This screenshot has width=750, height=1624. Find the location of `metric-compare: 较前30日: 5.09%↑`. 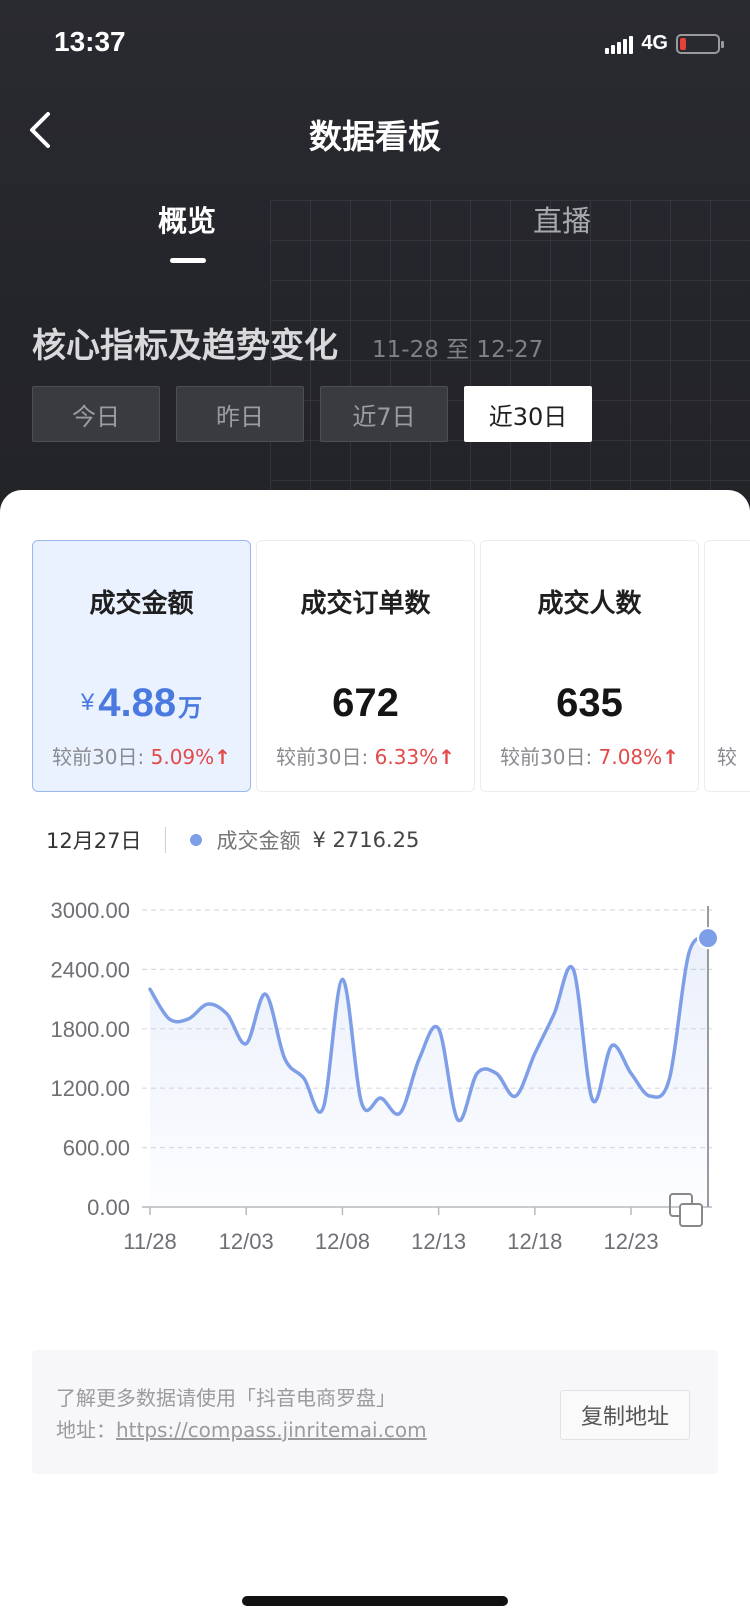

metric-compare: 较前30日: 5.09%↑ is located at coordinates (141, 755).